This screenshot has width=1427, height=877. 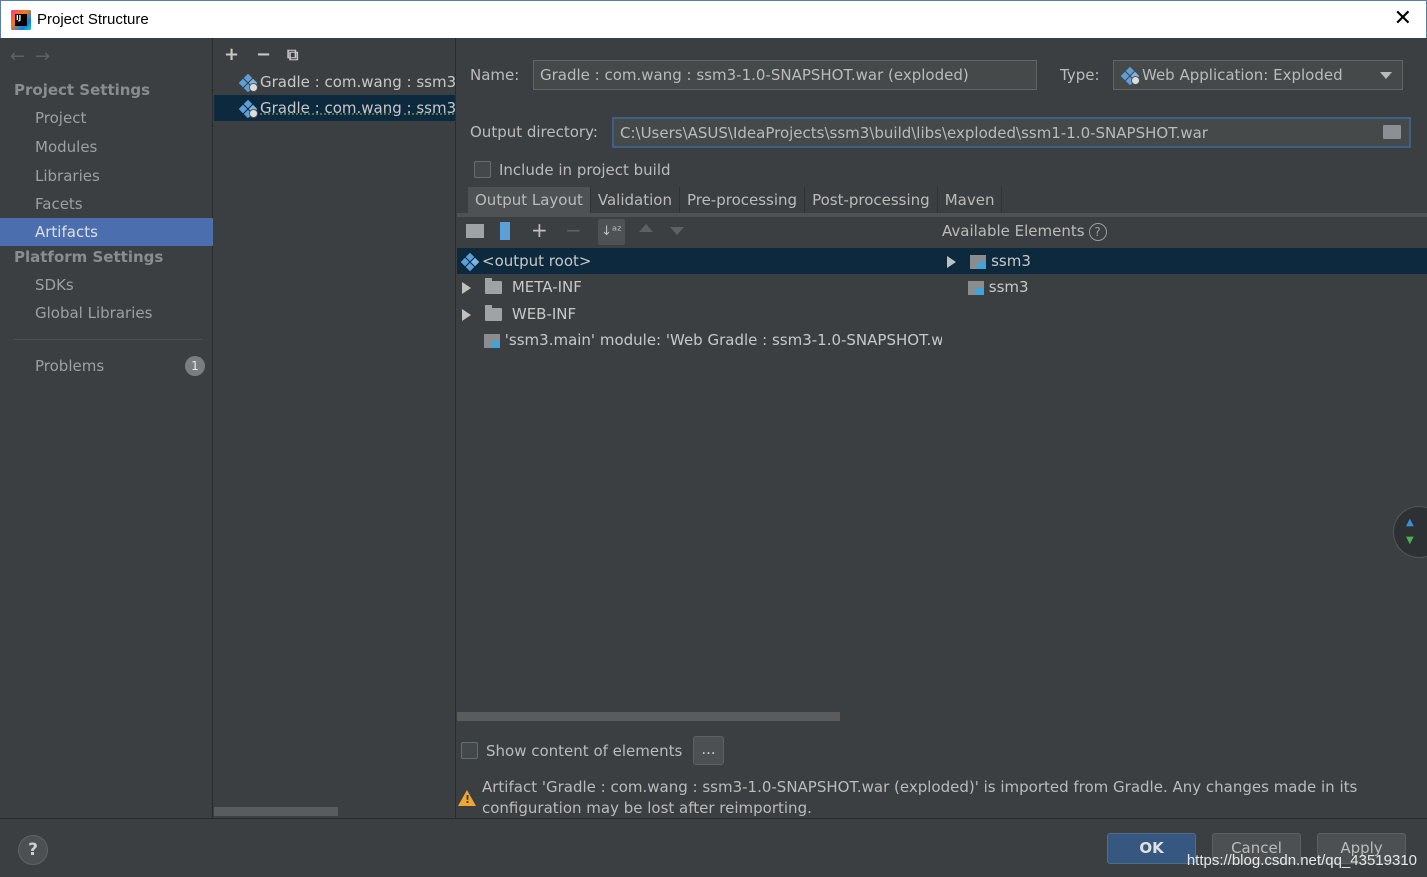 What do you see at coordinates (106, 366) in the screenshot?
I see `sidebar-item-problems: Problems 1` at bounding box center [106, 366].